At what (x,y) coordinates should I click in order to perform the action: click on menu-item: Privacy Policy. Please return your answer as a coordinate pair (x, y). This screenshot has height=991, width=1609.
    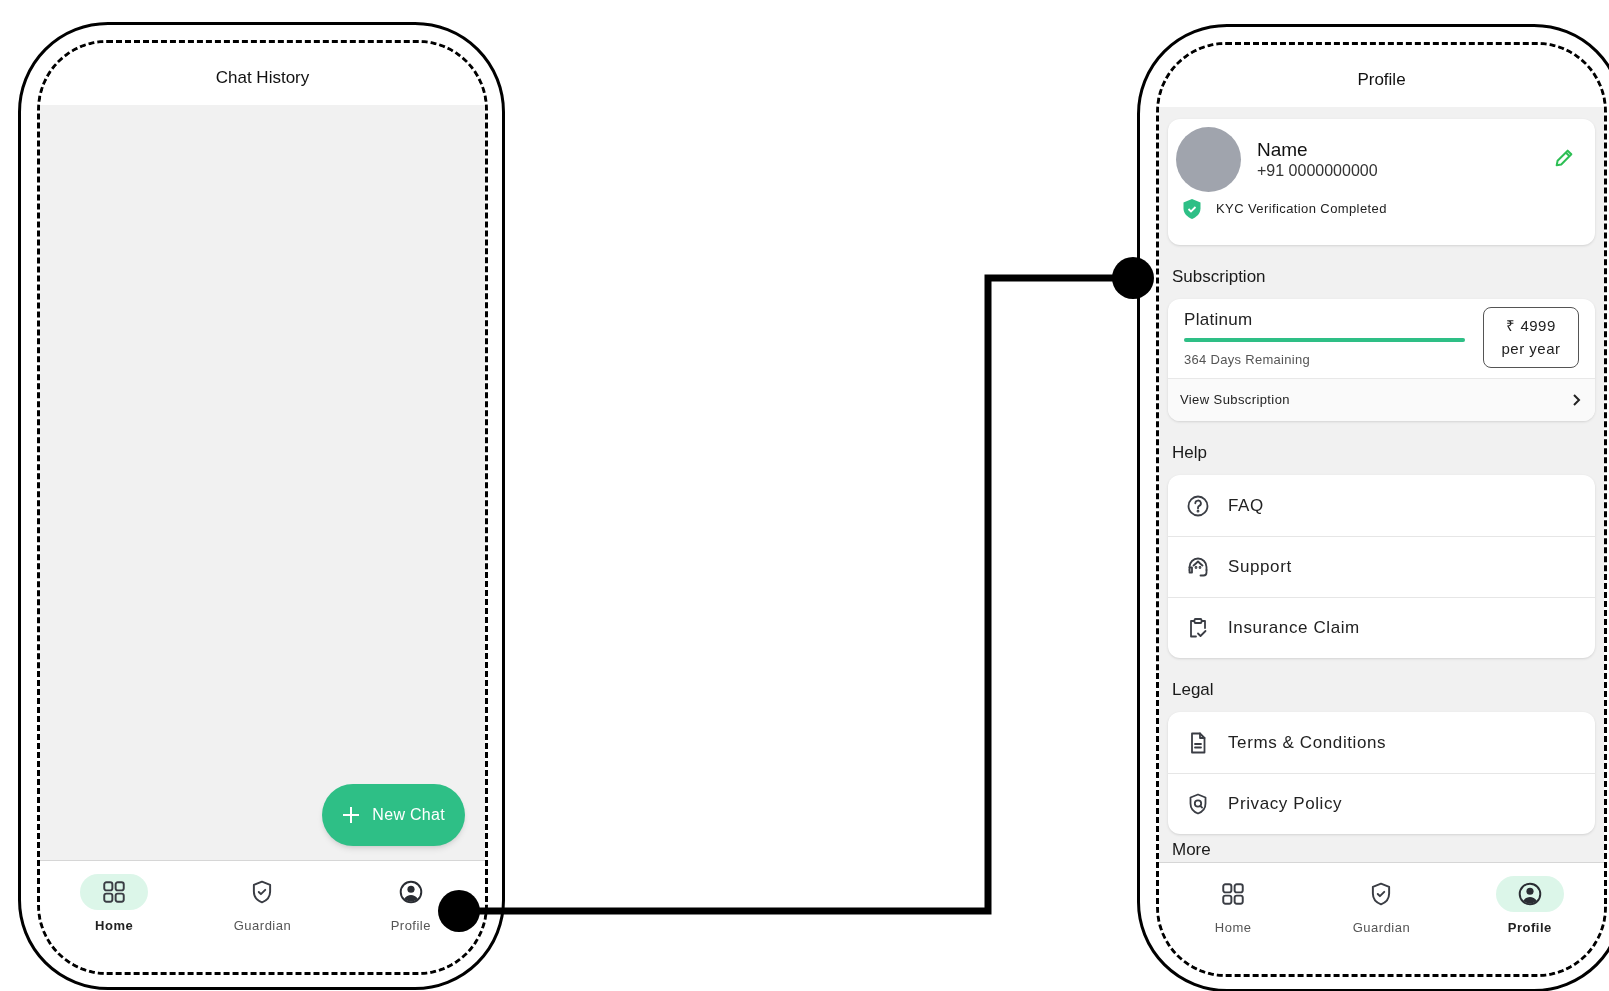
    Looking at the image, I should click on (1381, 803).